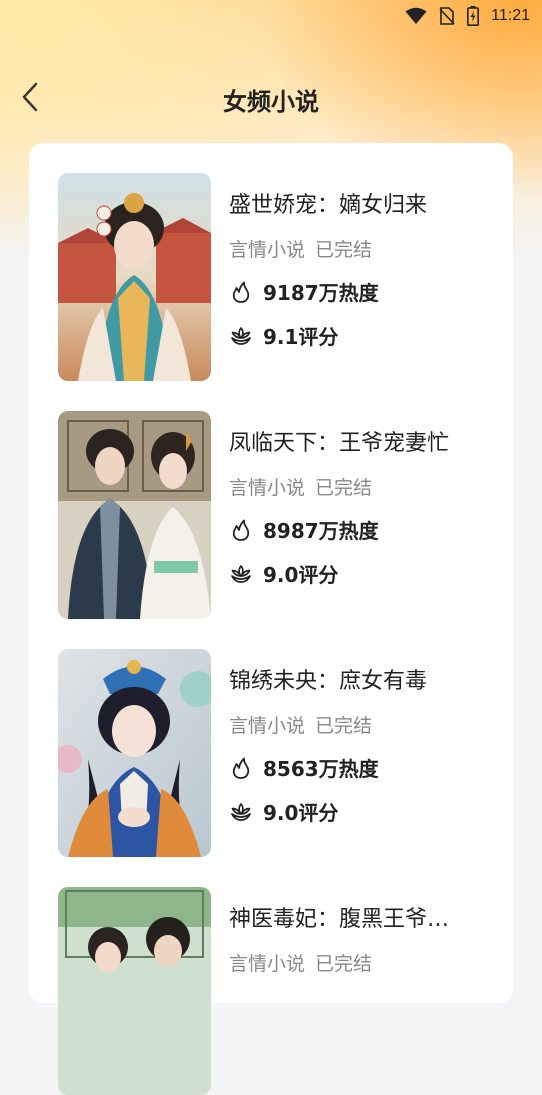 The width and height of the screenshot is (542, 1095). What do you see at coordinates (321, 531) in the screenshot?
I see `book-heat-text: 8987万热度` at bounding box center [321, 531].